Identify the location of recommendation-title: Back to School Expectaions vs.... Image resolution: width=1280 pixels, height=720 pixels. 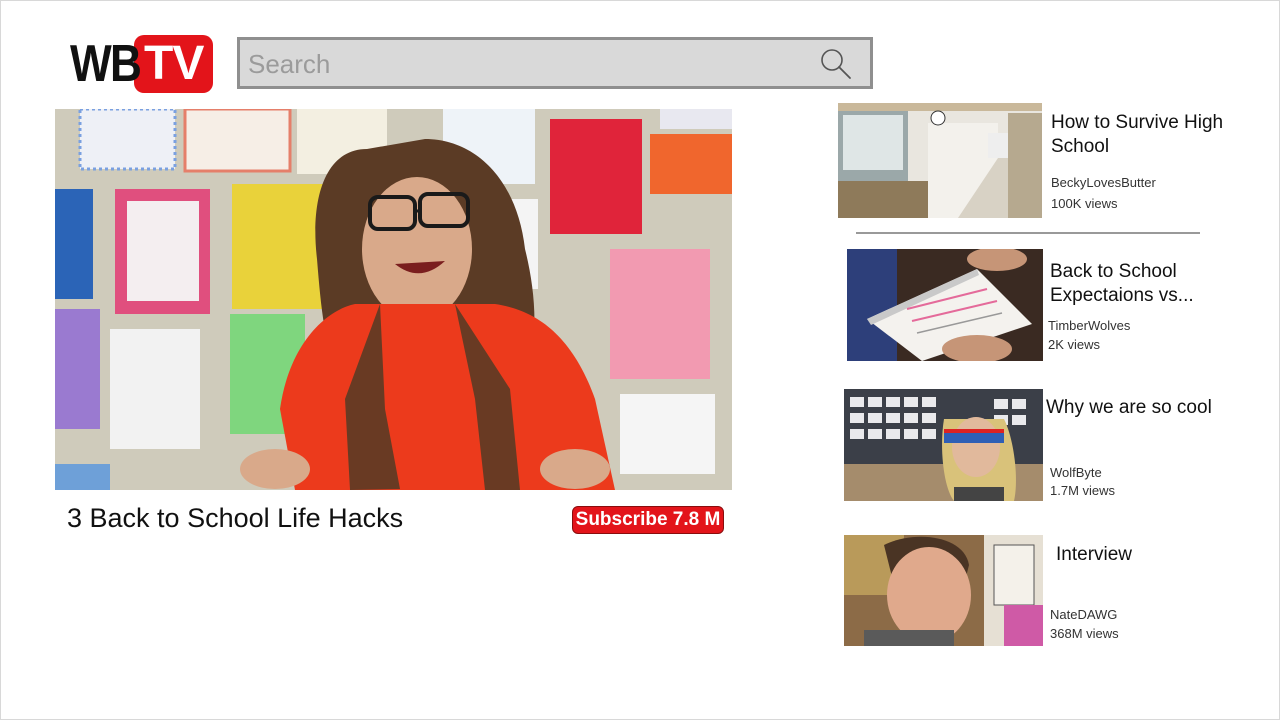
(1150, 284).